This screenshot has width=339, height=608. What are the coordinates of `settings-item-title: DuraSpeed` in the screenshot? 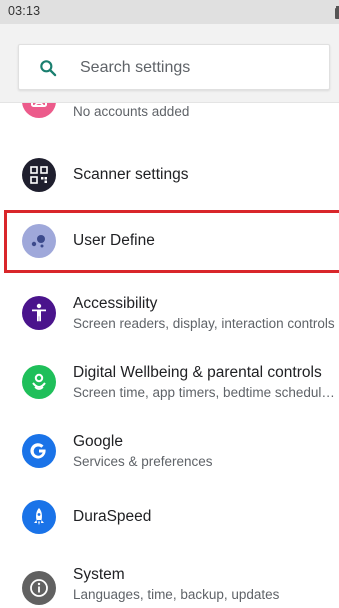 It's located at (112, 516).